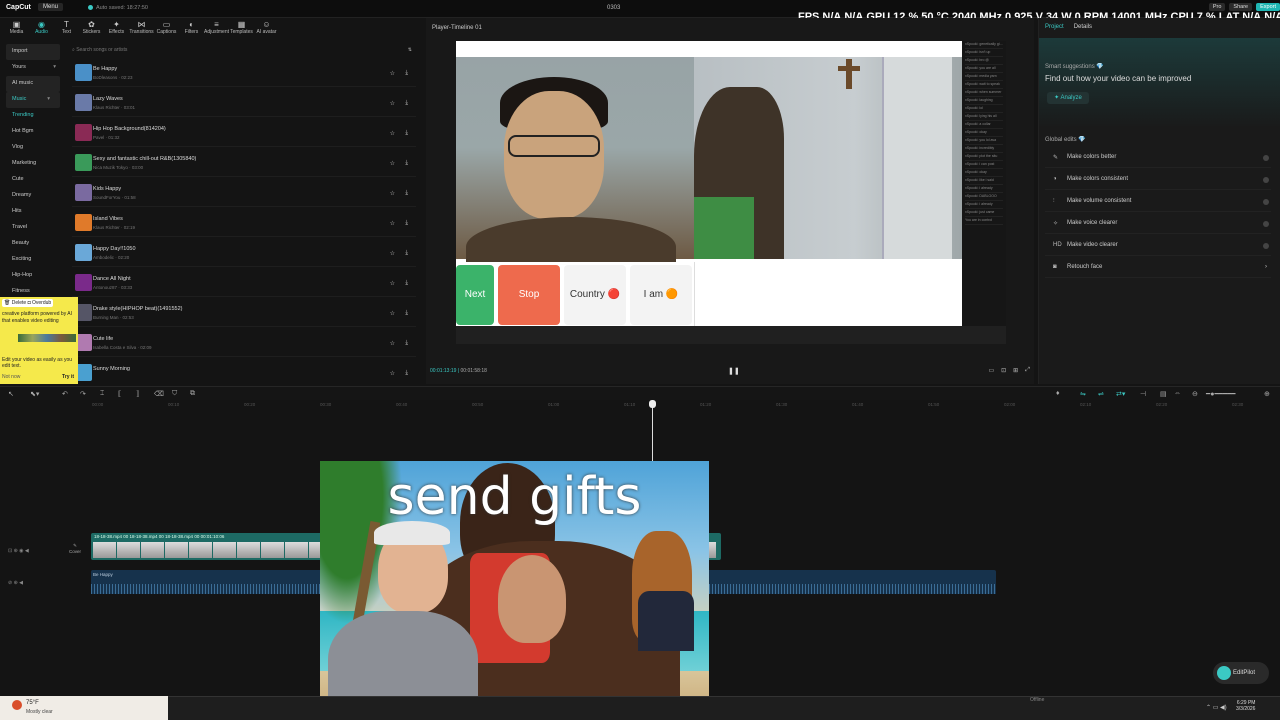 This screenshot has width=1280, height=720. I want to click on zoom-in-icon: ⊕, so click(1267, 394).